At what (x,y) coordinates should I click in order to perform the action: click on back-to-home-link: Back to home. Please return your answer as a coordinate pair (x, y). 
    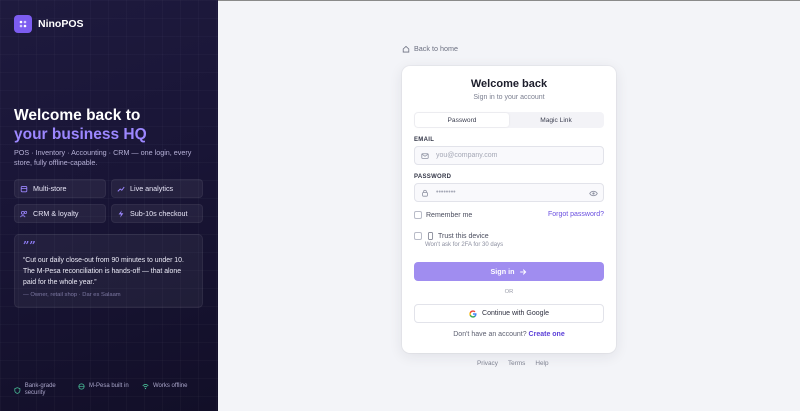
    Looking at the image, I should click on (430, 48).